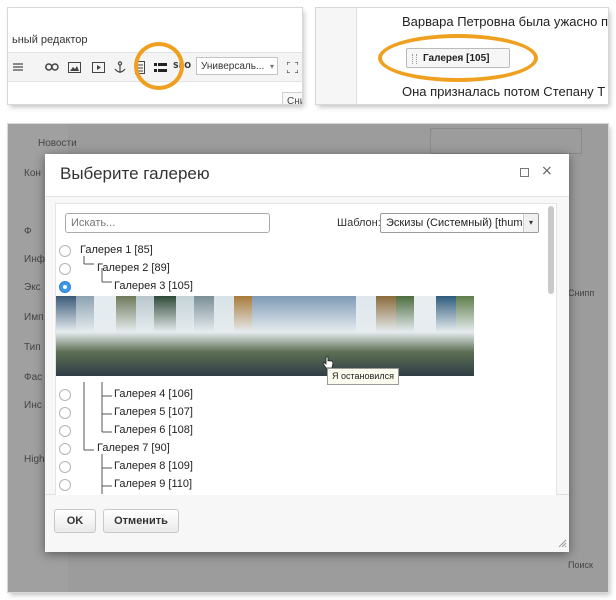 Image resolution: width=616 pixels, height=600 pixels. What do you see at coordinates (133, 268) in the screenshot?
I see `gallery-label: Галерея 2 [89]` at bounding box center [133, 268].